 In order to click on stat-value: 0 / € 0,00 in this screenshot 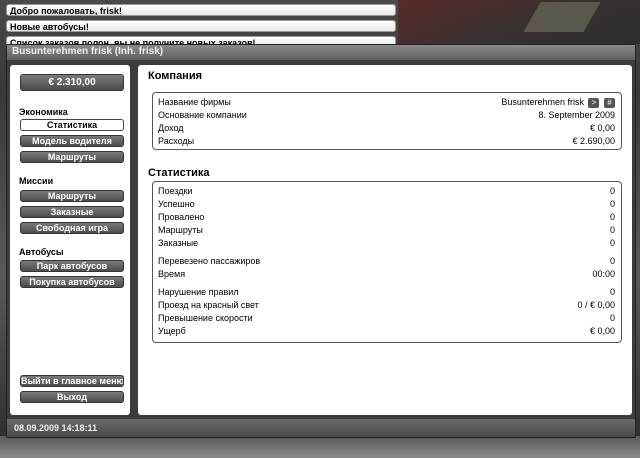, I will do `click(596, 305)`.